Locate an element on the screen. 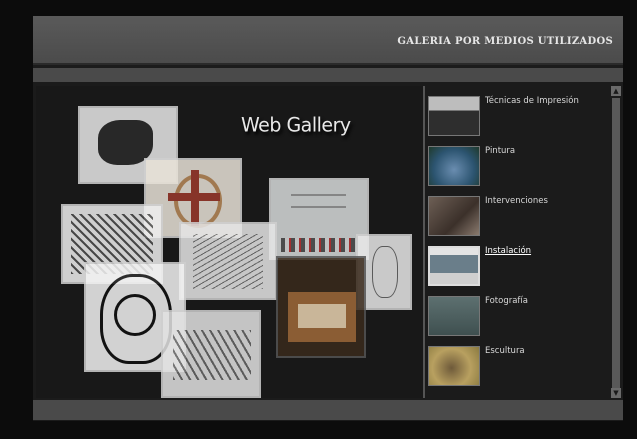  vertical-scrollbar: ▲ ▼ is located at coordinates (616, 242).